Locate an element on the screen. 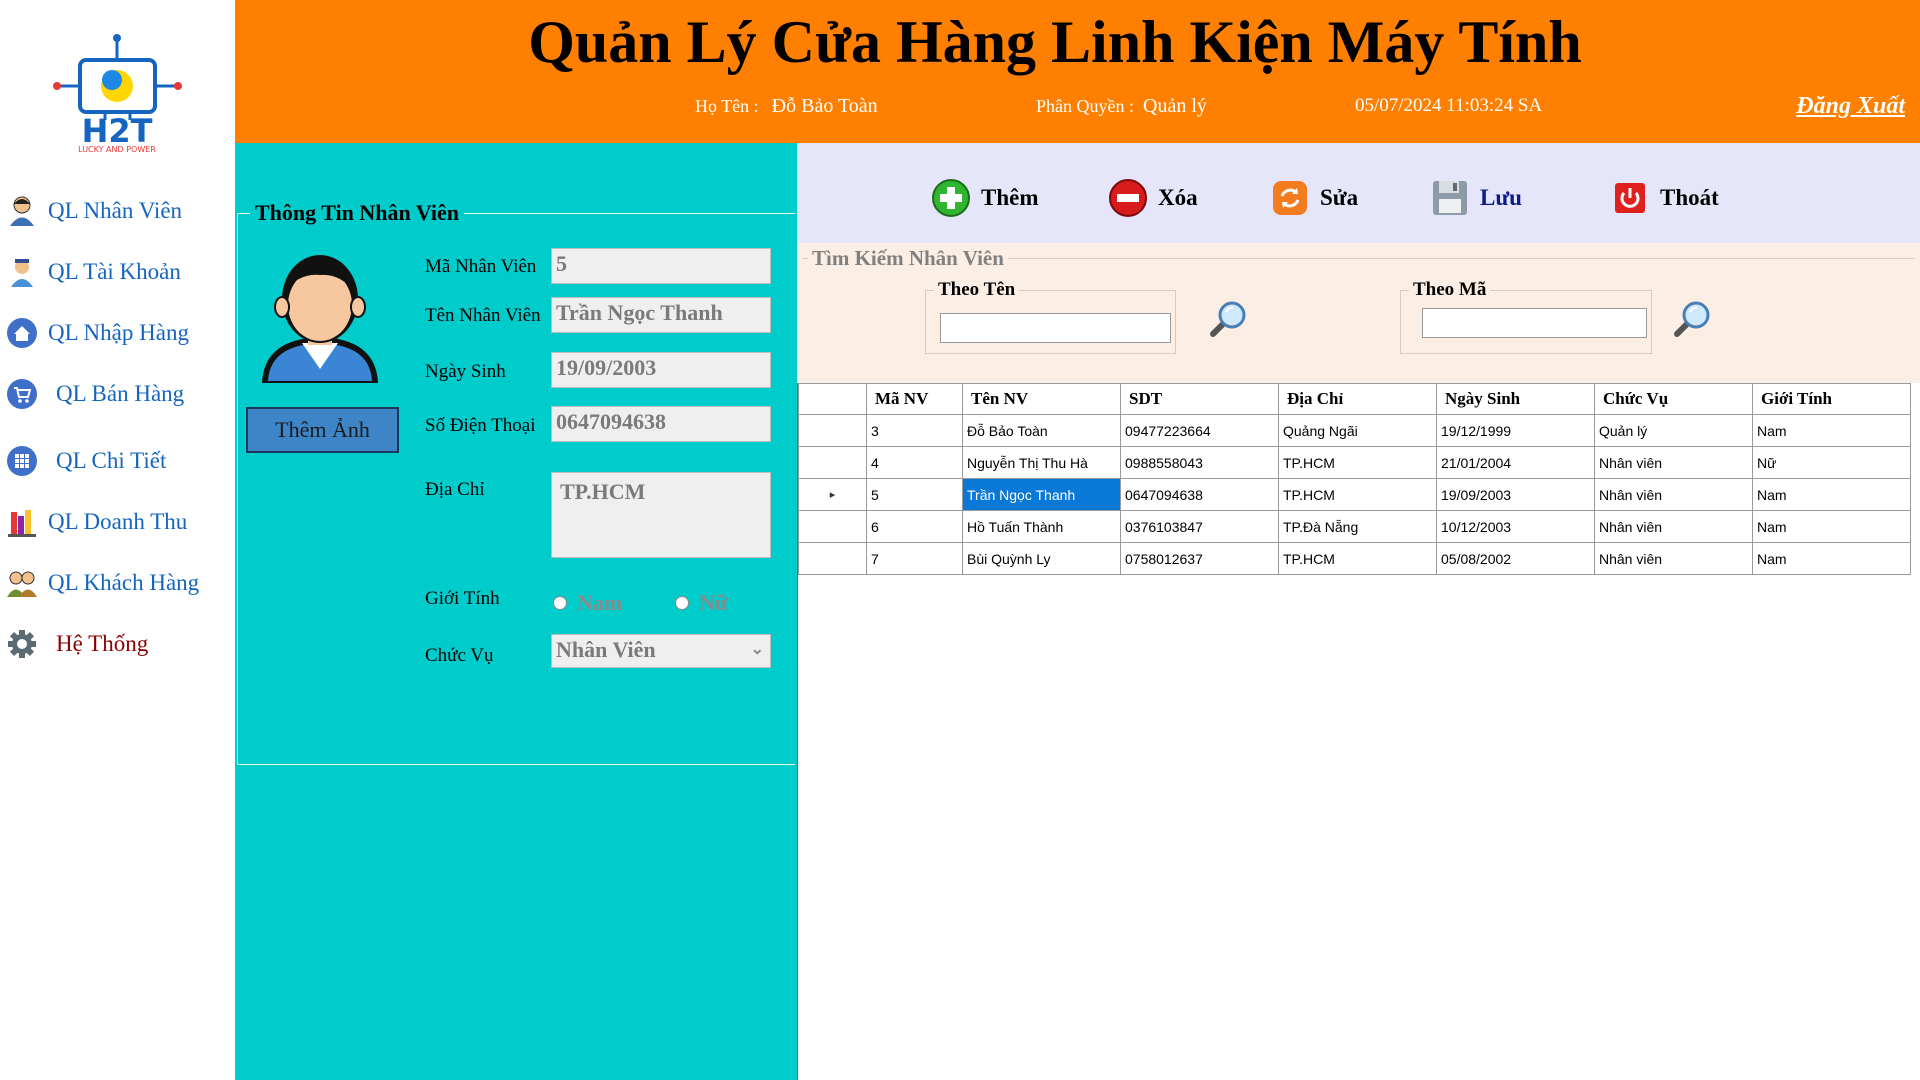 This screenshot has height=1080, width=1920. table-cell: 4 is located at coordinates (914, 462).